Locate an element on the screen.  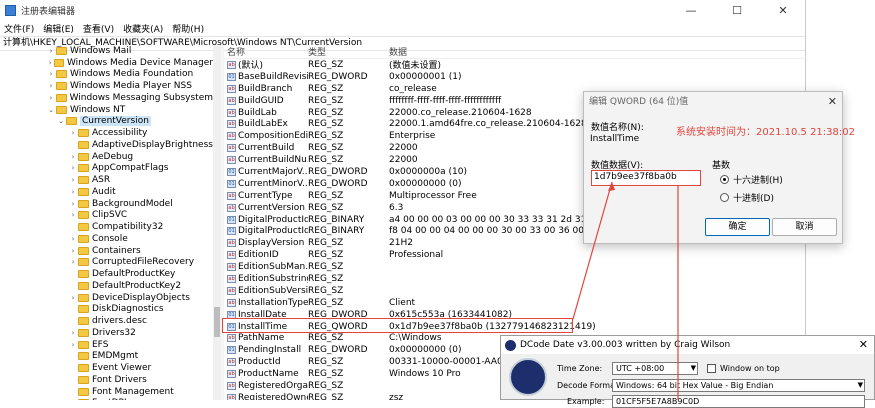
column-header-name: 名称 is located at coordinates (266, 51).